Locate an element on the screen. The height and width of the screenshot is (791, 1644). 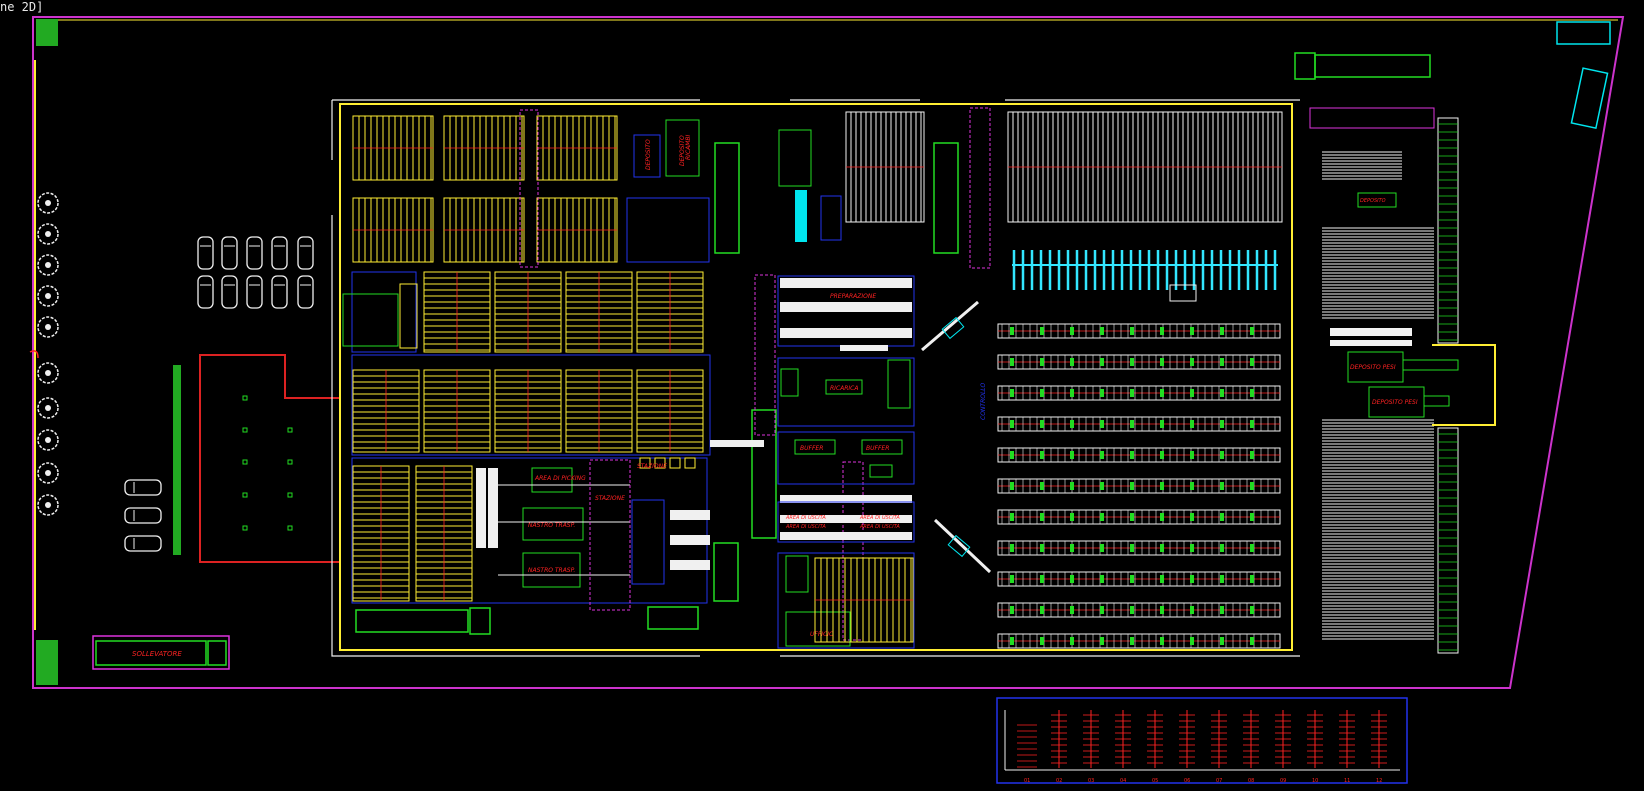
legend-label: 07 is located at coordinates (1219, 781).